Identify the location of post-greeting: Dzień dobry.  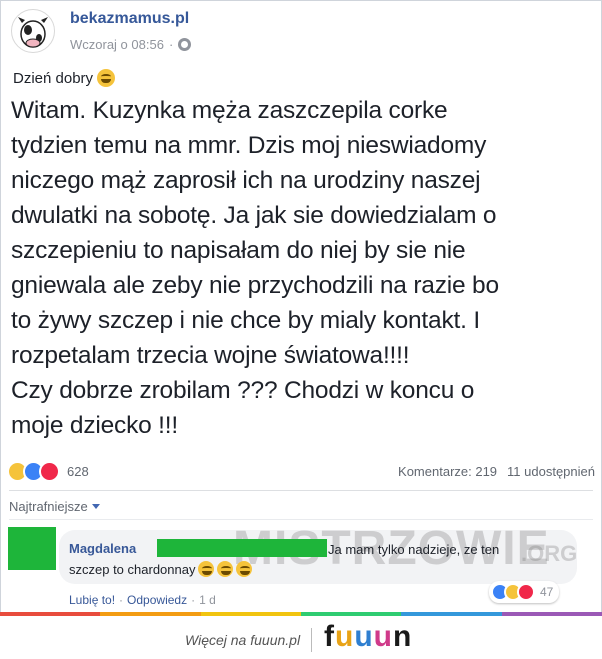
(64, 78).